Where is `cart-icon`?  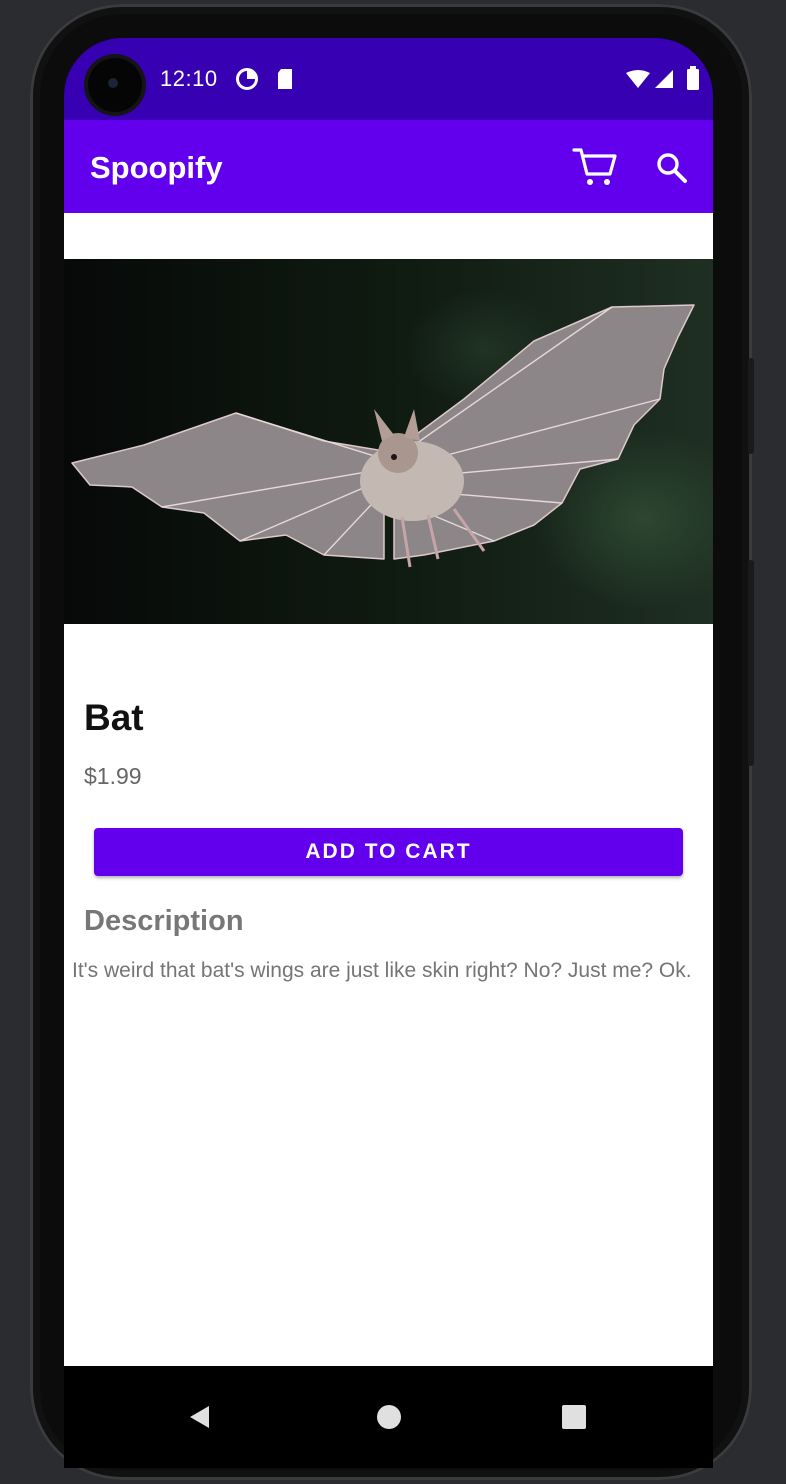 cart-icon is located at coordinates (595, 167).